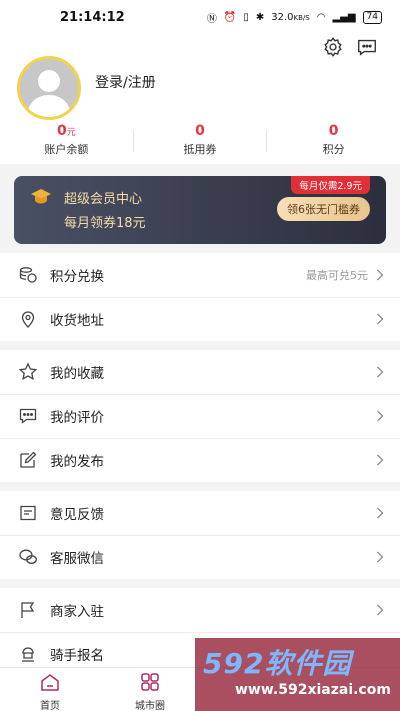 Image resolution: width=400 pixels, height=711 pixels. What do you see at coordinates (290, 17) in the screenshot?
I see `net-speed: 32.0KB/S` at bounding box center [290, 17].